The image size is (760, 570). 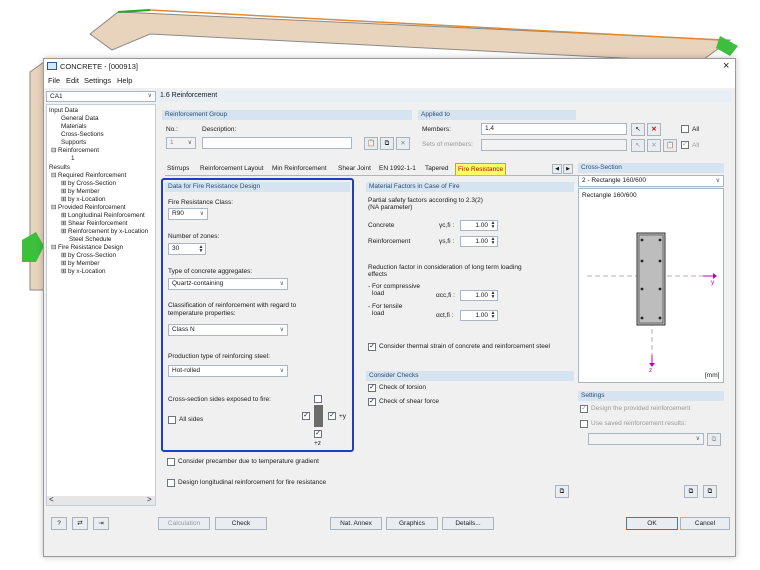 I want to click on menu-help: Help, so click(x=124, y=80).